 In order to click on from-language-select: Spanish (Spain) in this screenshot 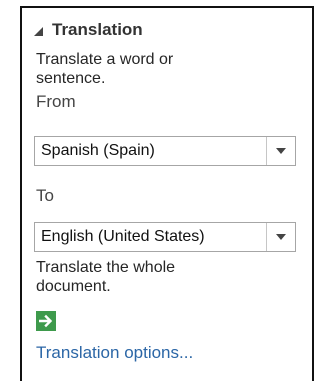, I will do `click(165, 151)`.